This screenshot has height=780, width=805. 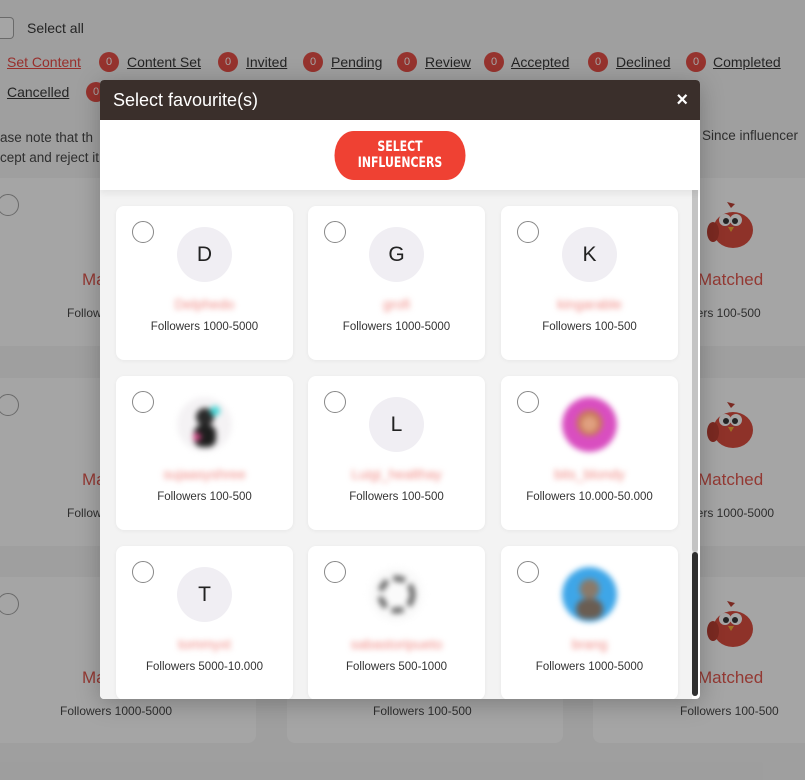 I want to click on influencer-name: brang, so click(x=589, y=644).